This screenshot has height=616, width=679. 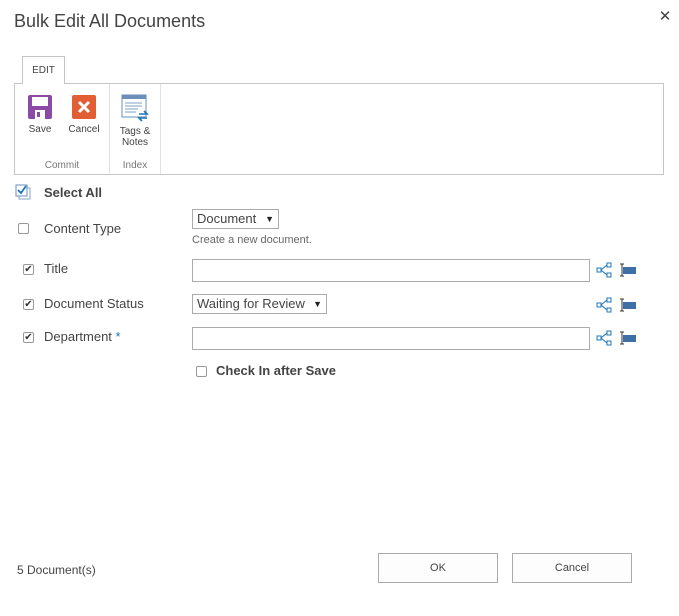 I want to click on group-label-index: Index, so click(x=135, y=165).